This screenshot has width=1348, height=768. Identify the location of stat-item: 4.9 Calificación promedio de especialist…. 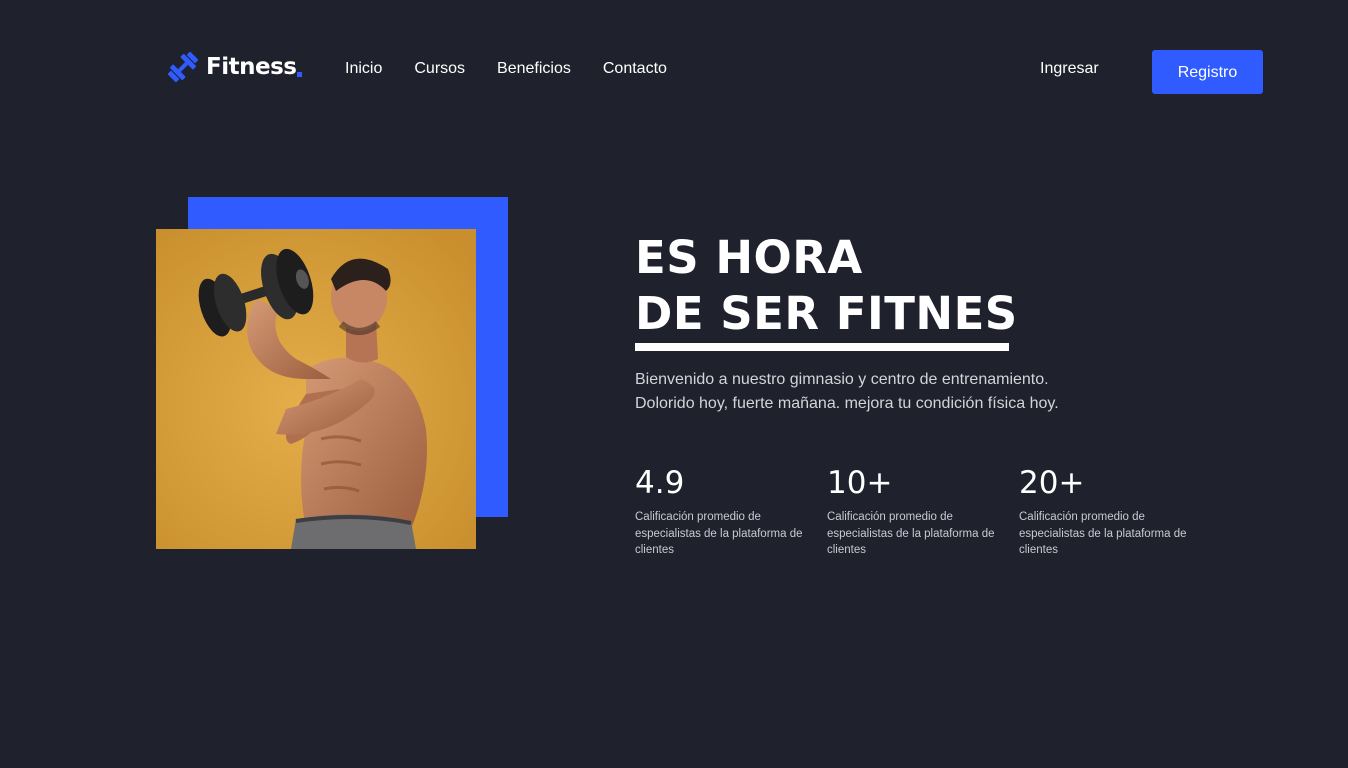
(722, 511).